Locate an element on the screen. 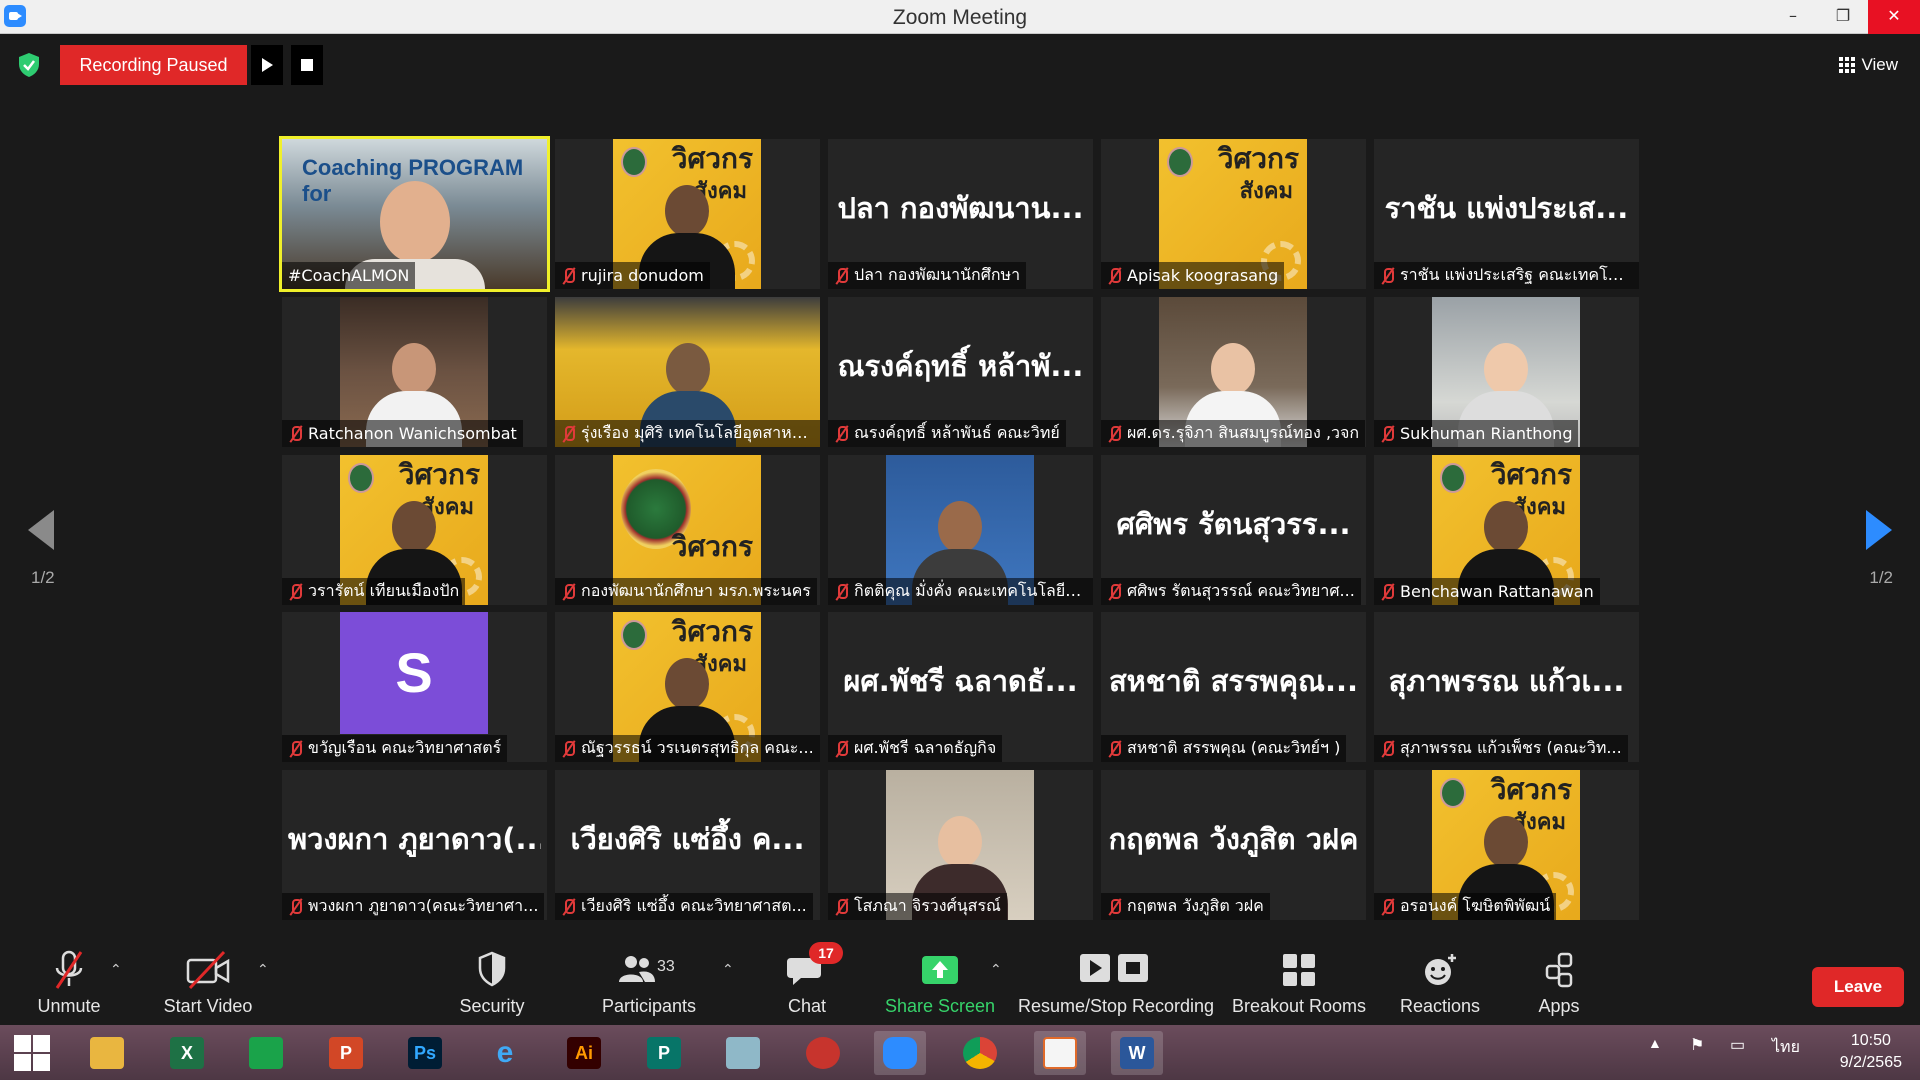 The image size is (1920, 1080). view-label: View is located at coordinates (1879, 64).